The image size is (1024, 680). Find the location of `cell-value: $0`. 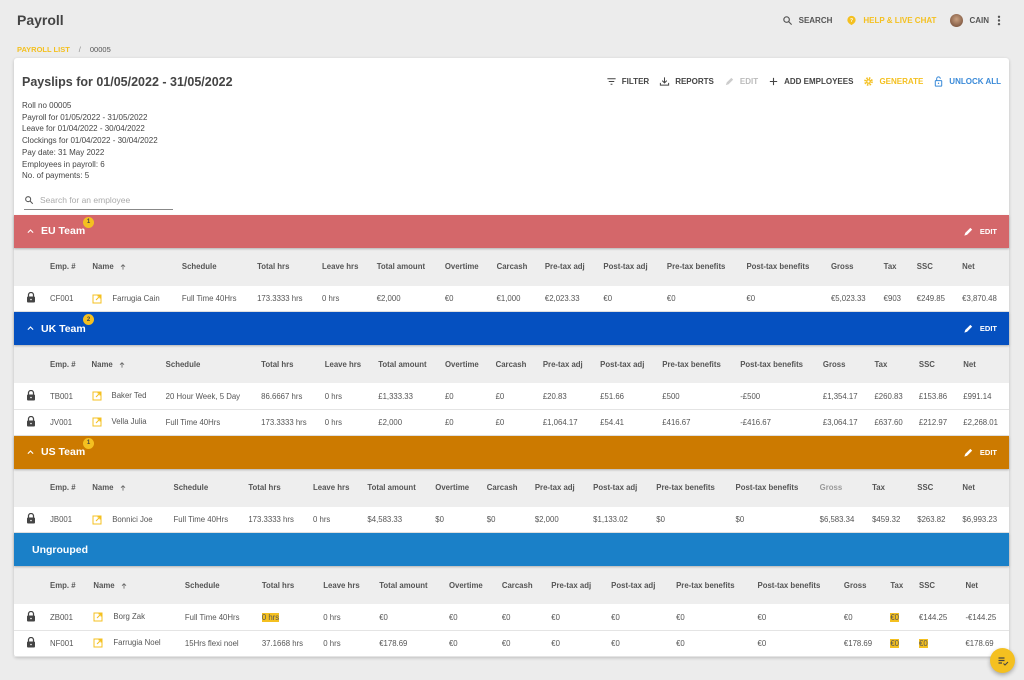

cell-value: $0 is located at coordinates (660, 520).